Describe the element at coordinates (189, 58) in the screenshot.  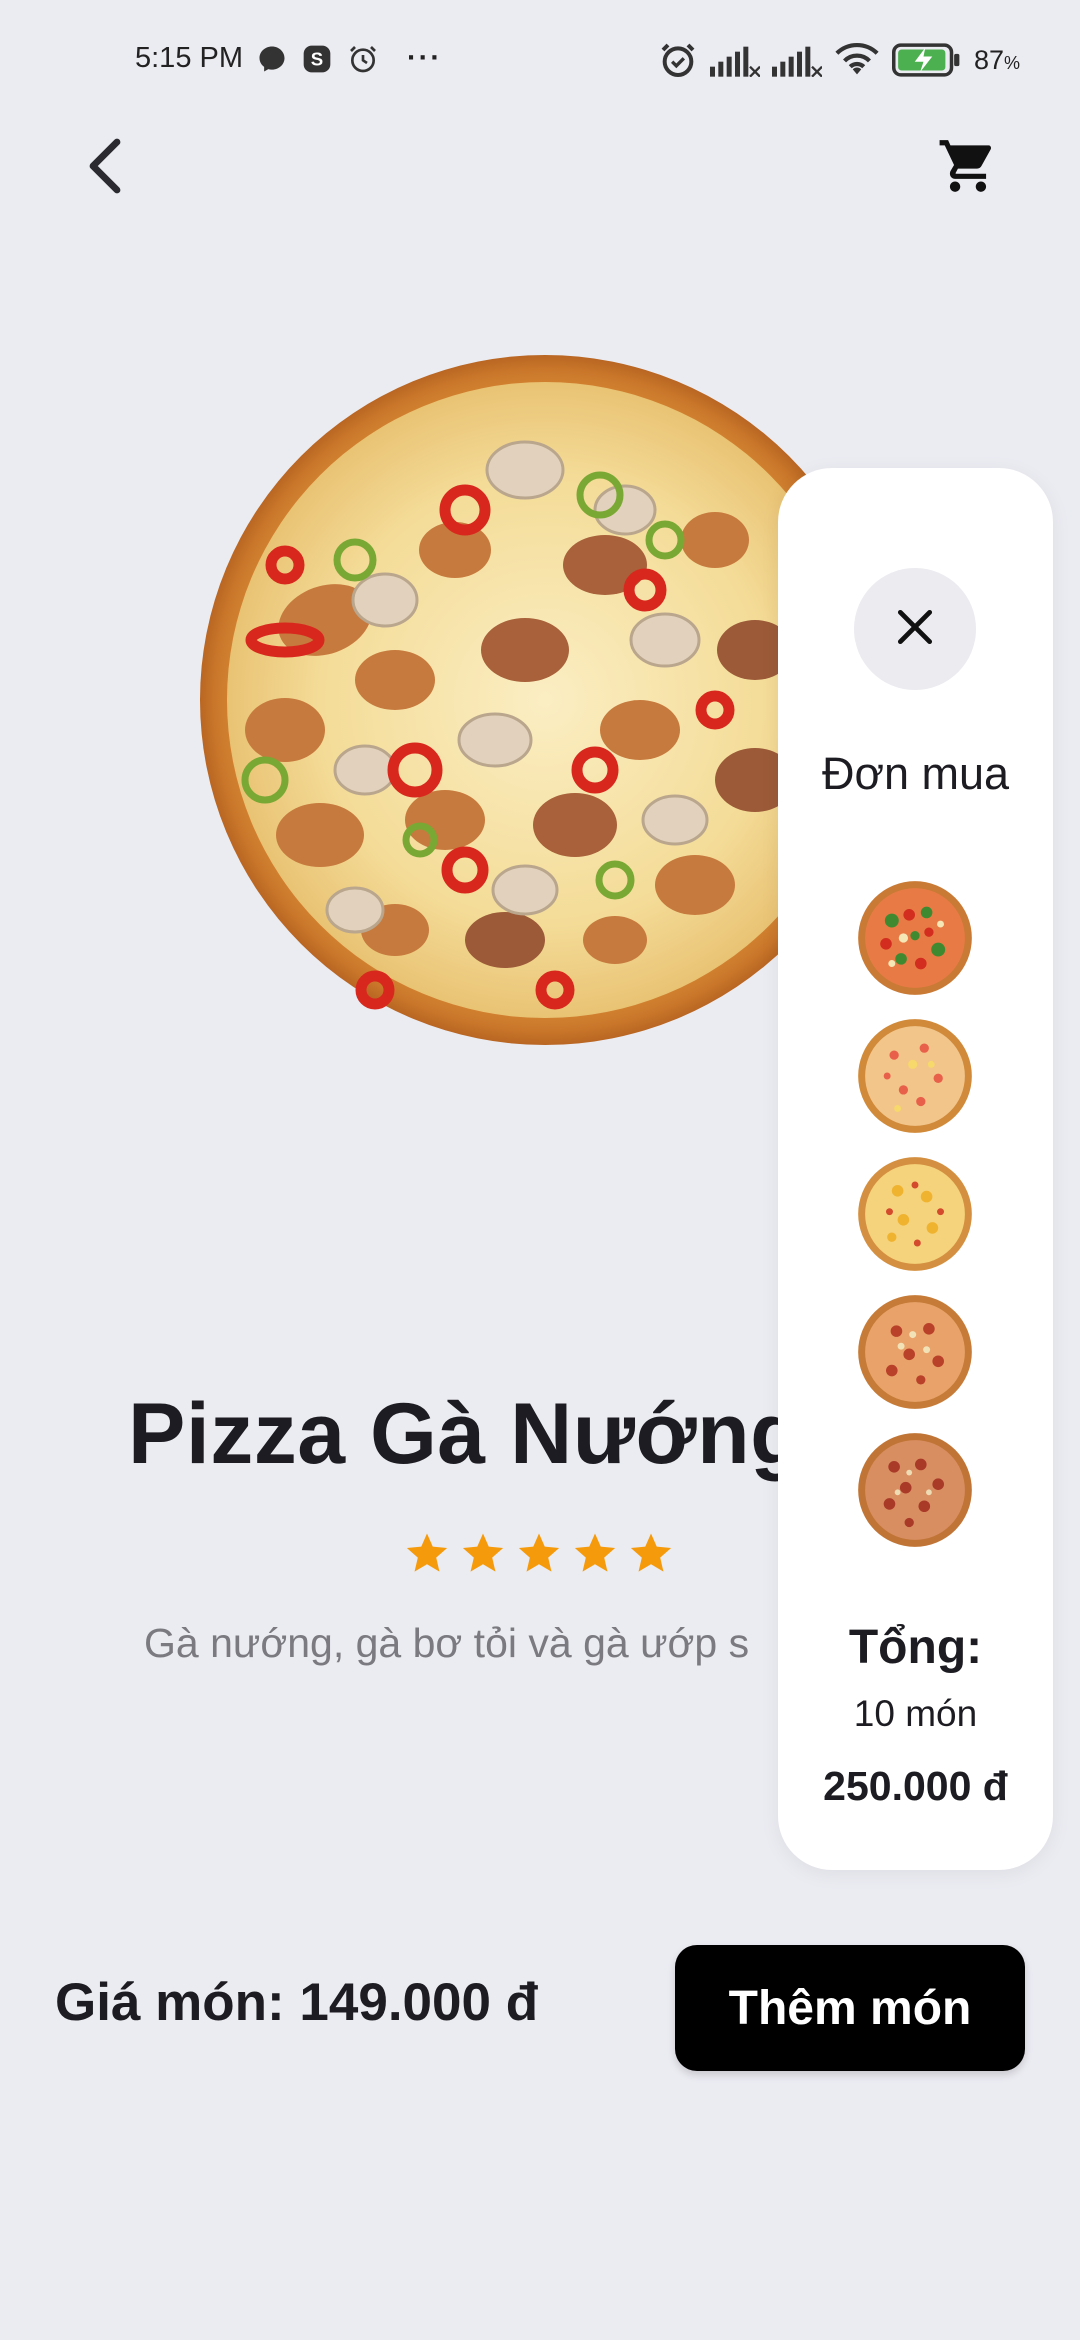
I see `status-time: 5:15 PM` at that location.